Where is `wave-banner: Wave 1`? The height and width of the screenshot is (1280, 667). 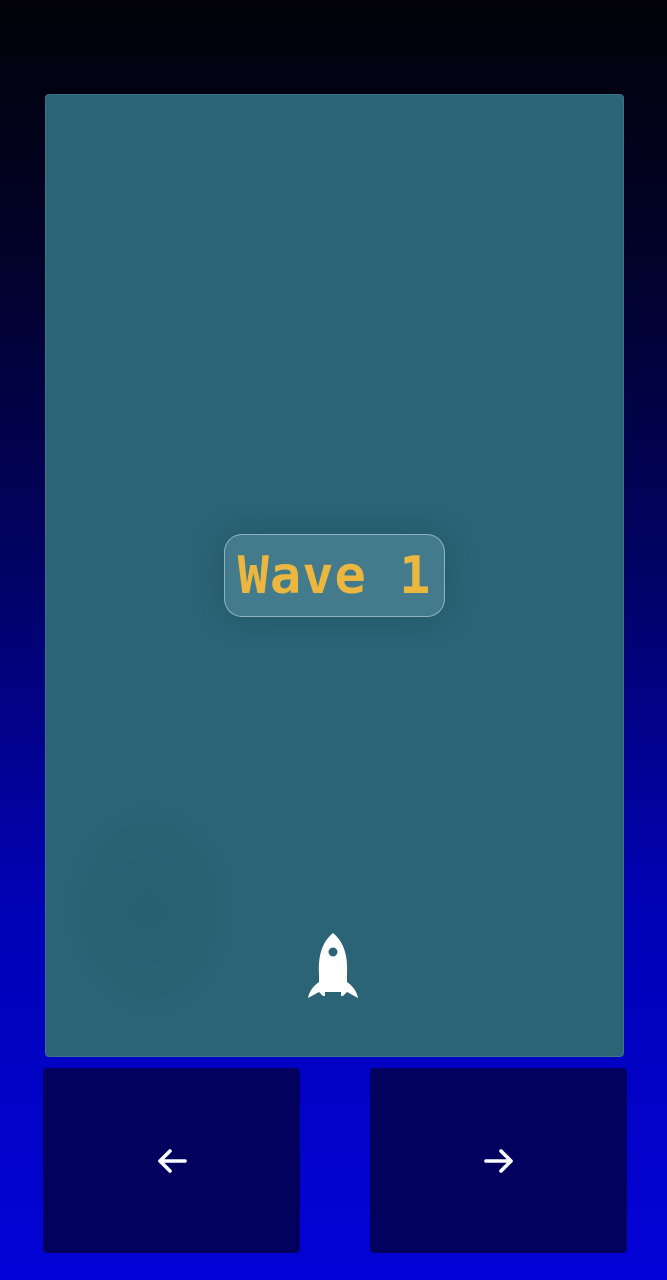
wave-banner: Wave 1 is located at coordinates (334, 575).